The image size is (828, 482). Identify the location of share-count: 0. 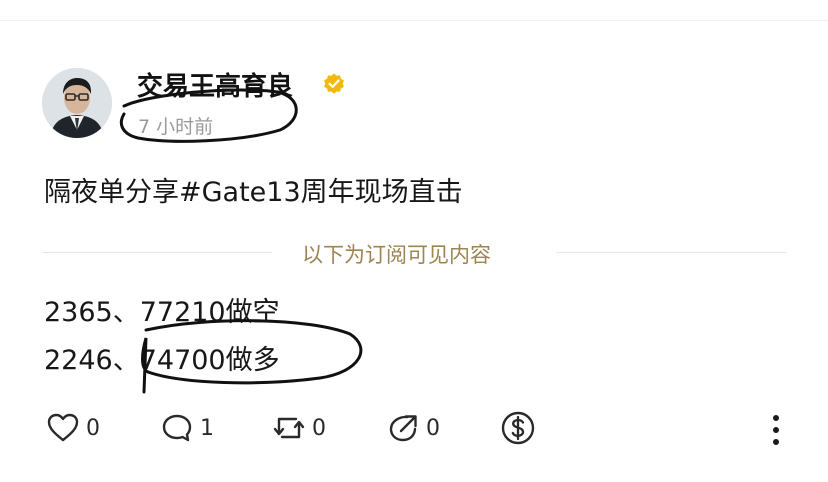
(433, 428).